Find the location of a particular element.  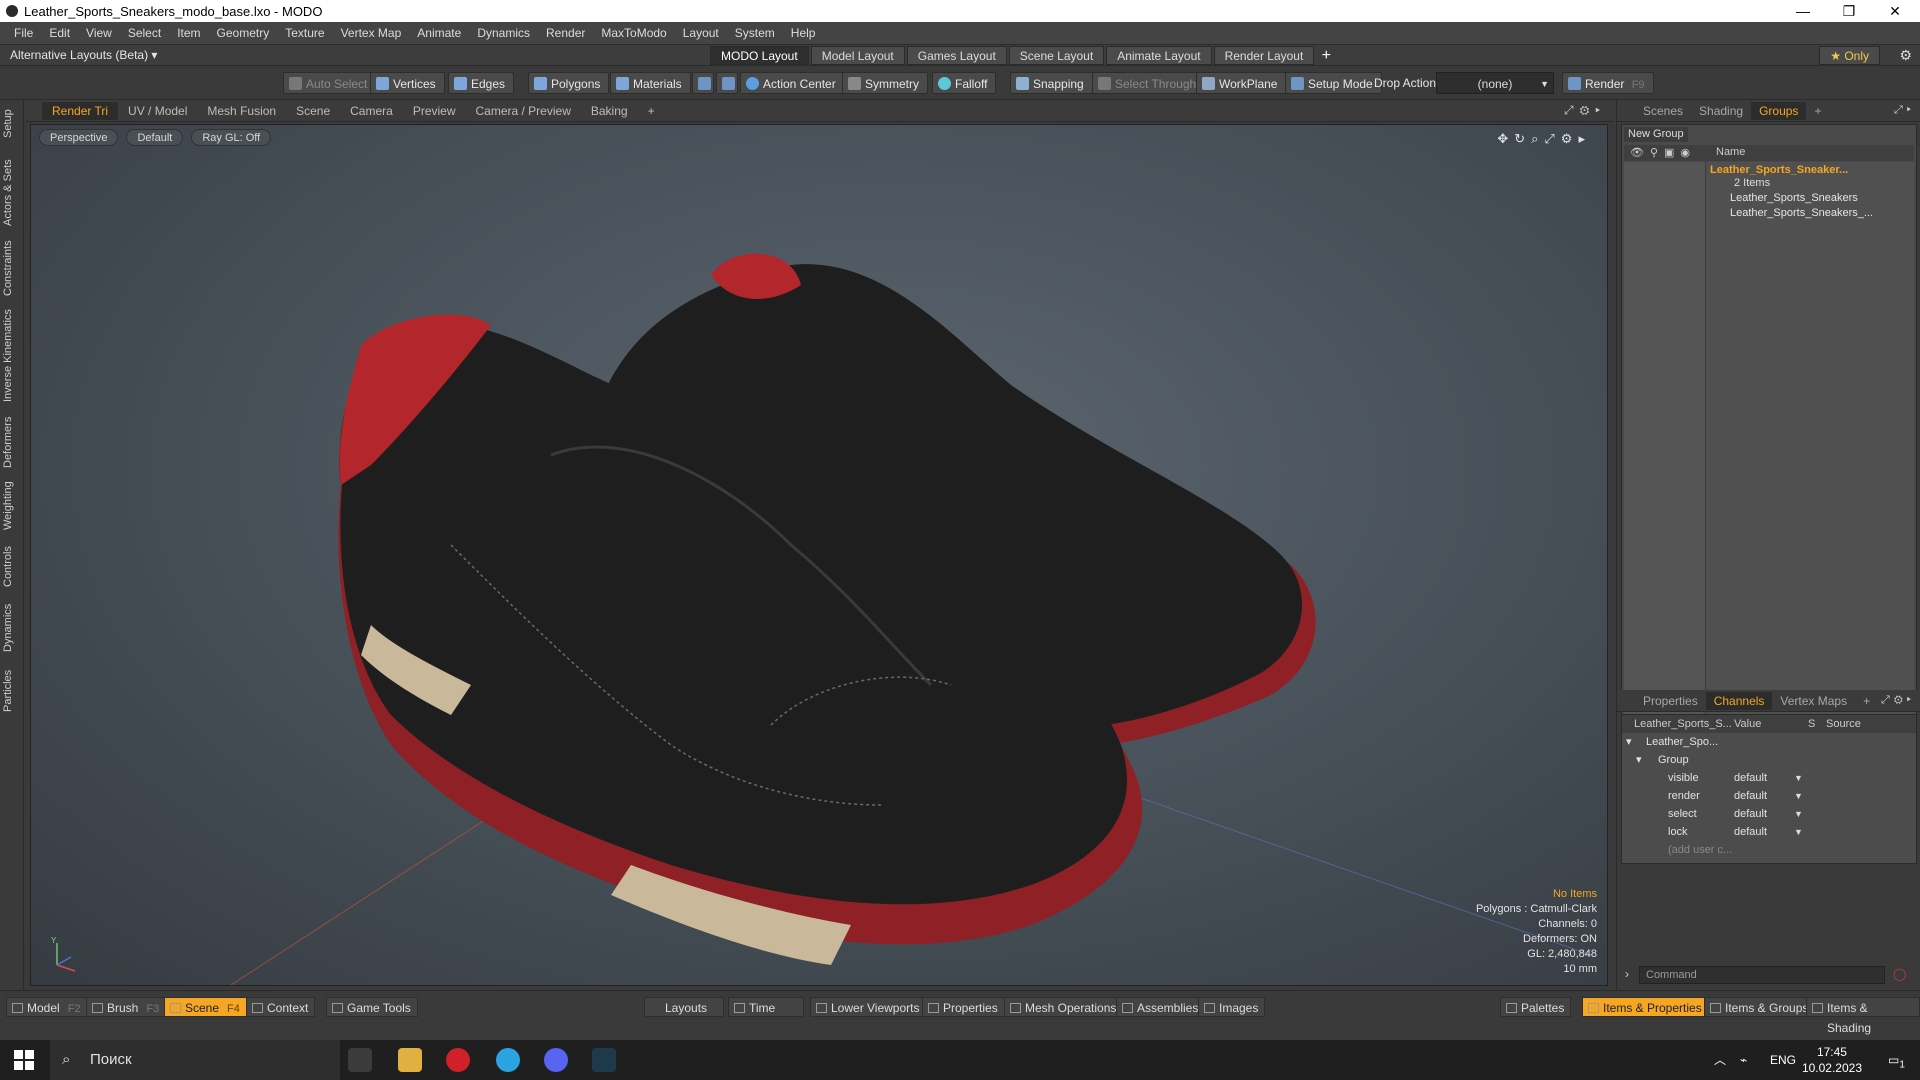

viewport-tab-controls: ⤢⚙▸ is located at coordinates (1585, 110).